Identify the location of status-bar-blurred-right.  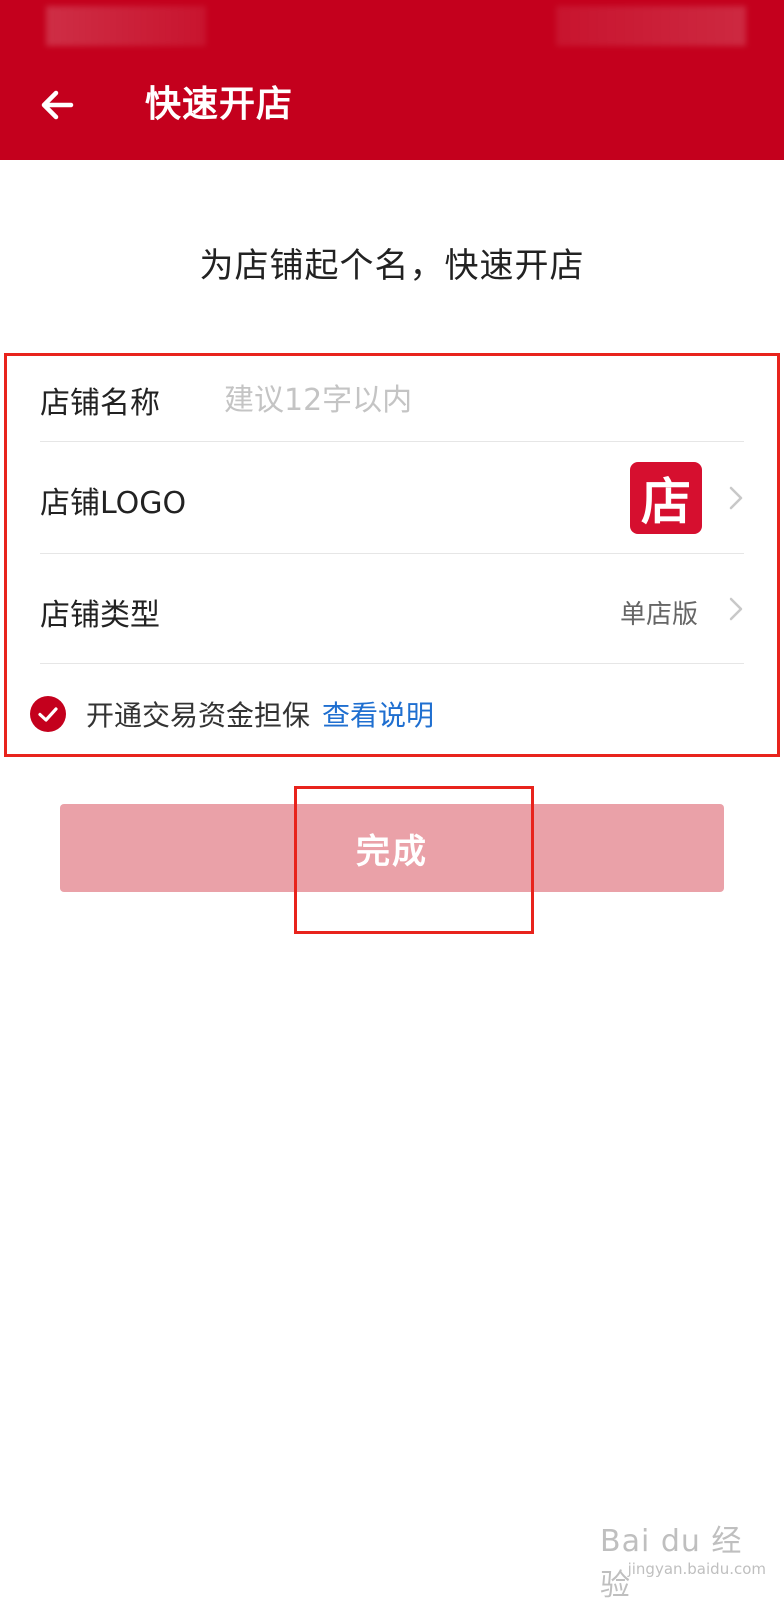
(651, 26).